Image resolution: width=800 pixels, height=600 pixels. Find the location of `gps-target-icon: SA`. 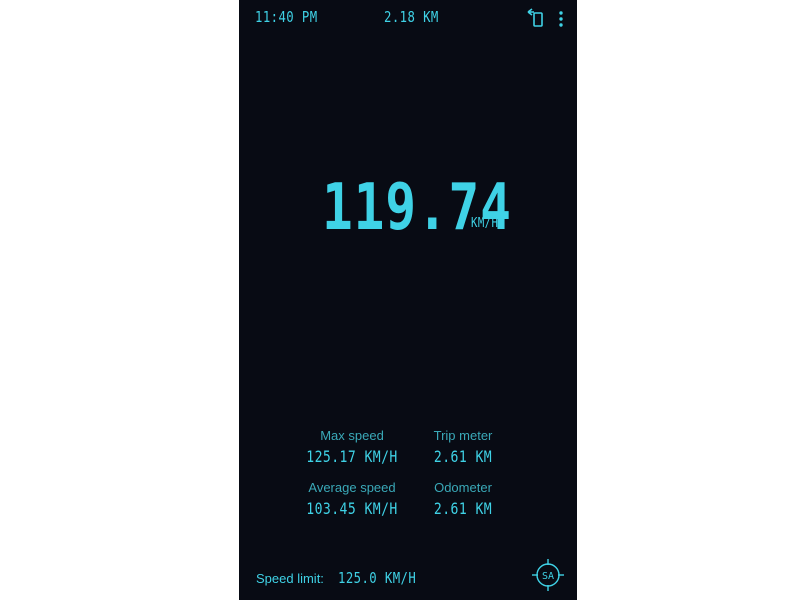

gps-target-icon: SA is located at coordinates (548, 575).